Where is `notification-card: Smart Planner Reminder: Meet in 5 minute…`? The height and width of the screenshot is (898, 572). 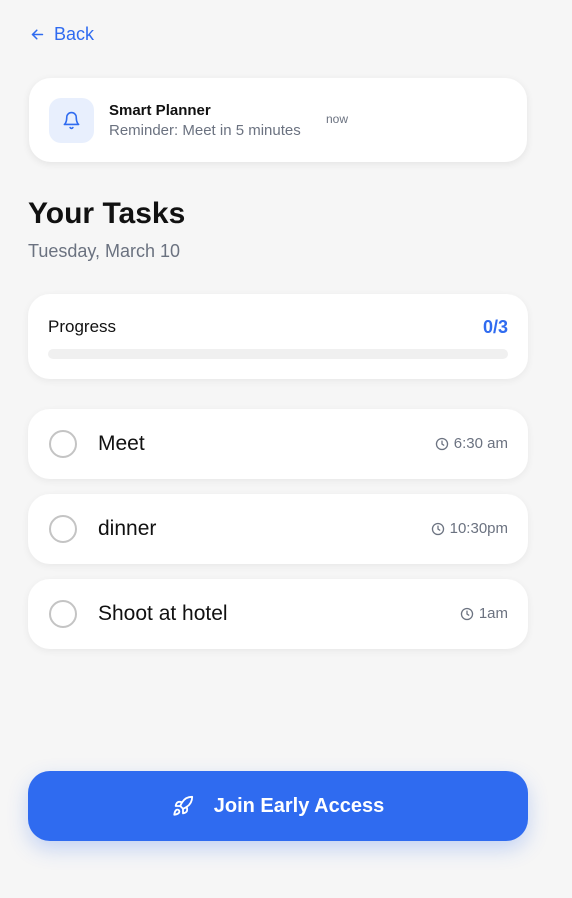
notification-card: Smart Planner Reminder: Meet in 5 minute… is located at coordinates (278, 120).